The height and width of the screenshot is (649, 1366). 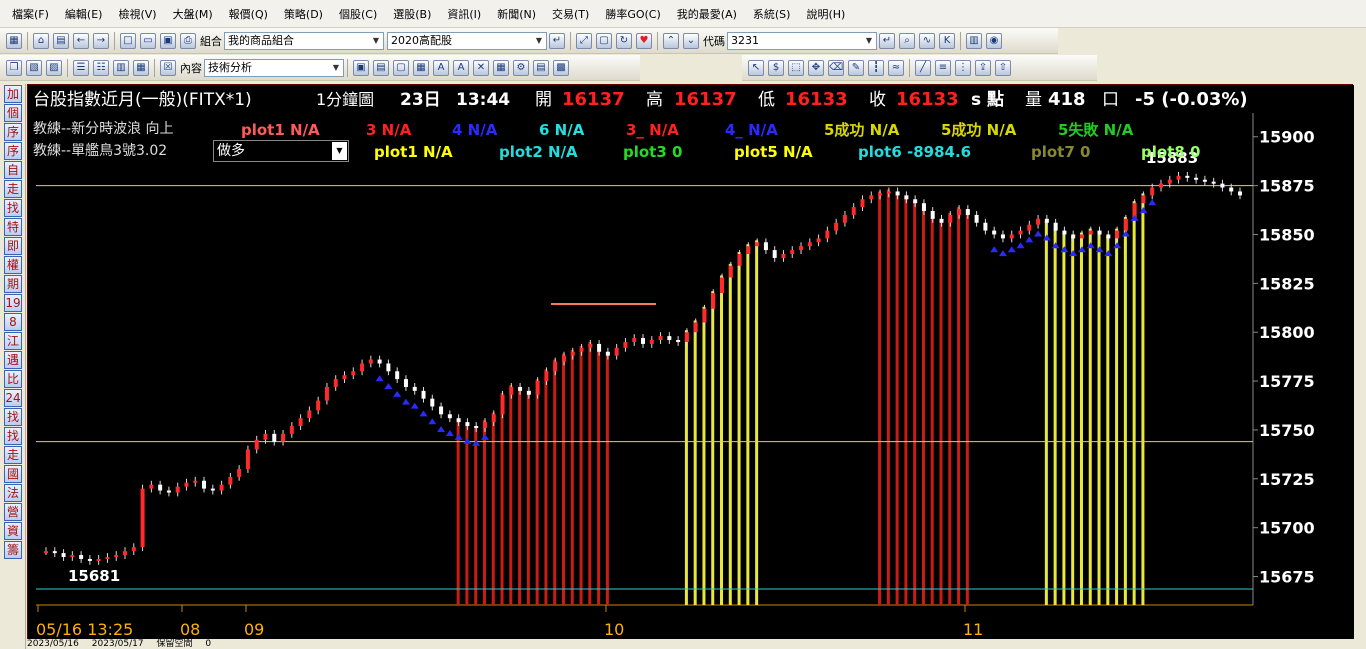 What do you see at coordinates (707, 14) in the screenshot?
I see `menu-item: 我的最愛(A)` at bounding box center [707, 14].